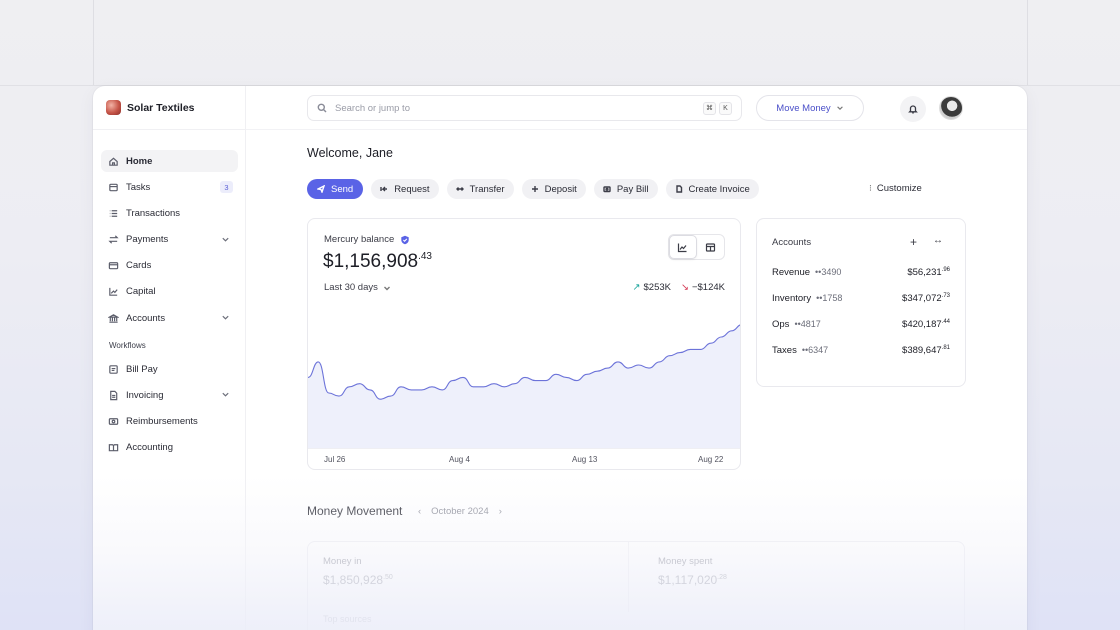 This screenshot has height=630, width=1120. Describe the element at coordinates (419, 511) in the screenshot. I see `chevron-left-icon: ‹` at that location.